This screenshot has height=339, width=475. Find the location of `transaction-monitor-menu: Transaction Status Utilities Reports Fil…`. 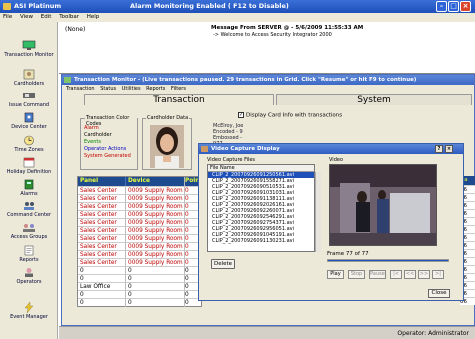

transaction-monitor-menu: Transaction Status Utilities Reports Fil… is located at coordinates (268, 89).